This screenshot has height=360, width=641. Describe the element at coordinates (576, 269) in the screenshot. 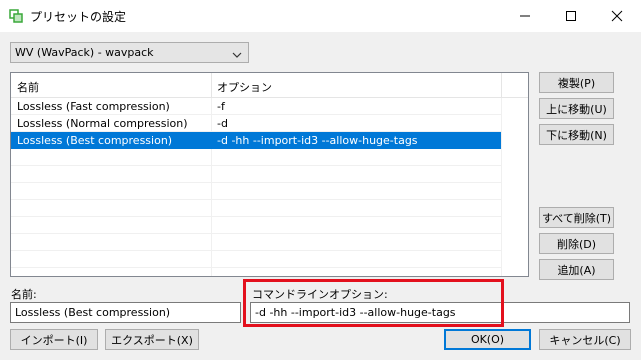

I see `add-button: 追加(A)` at that location.